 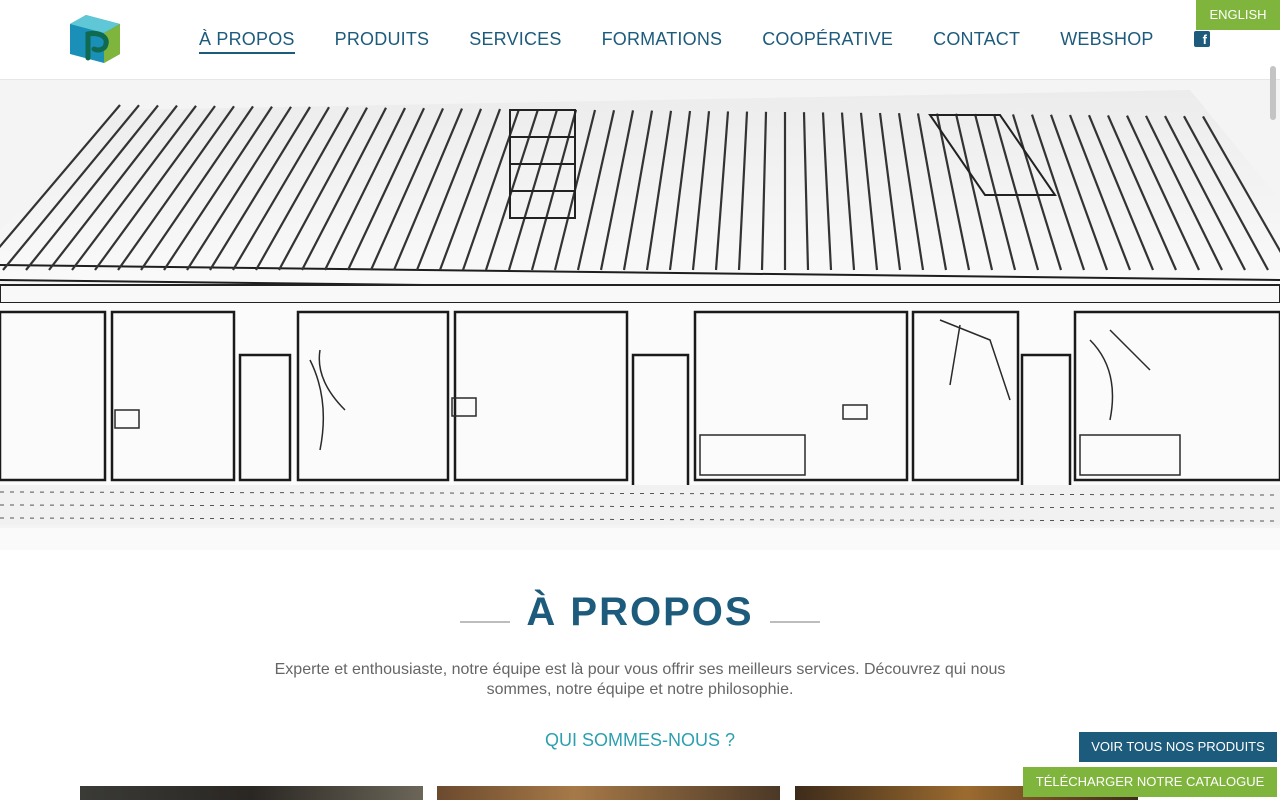 I want to click on section-title: À PROPOS, so click(x=640, y=612).